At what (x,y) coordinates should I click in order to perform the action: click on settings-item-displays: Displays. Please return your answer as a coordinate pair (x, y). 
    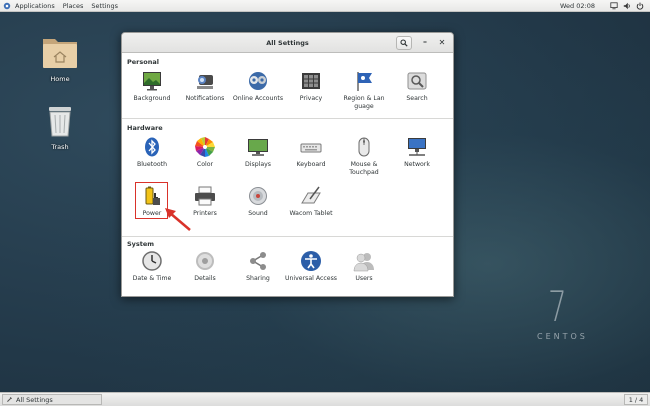
    Looking at the image, I should click on (258, 152).